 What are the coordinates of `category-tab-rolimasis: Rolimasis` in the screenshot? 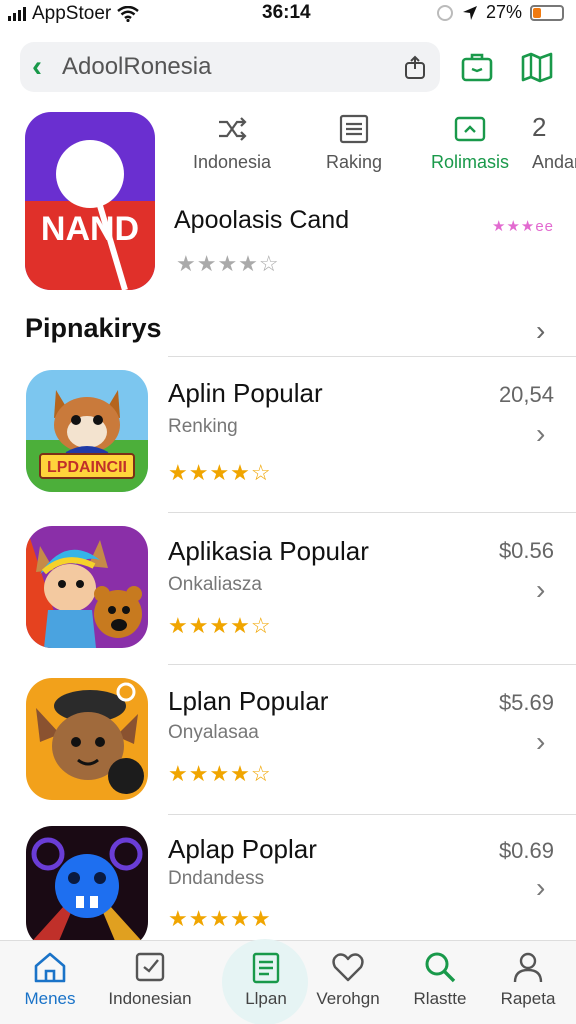 It's located at (470, 142).